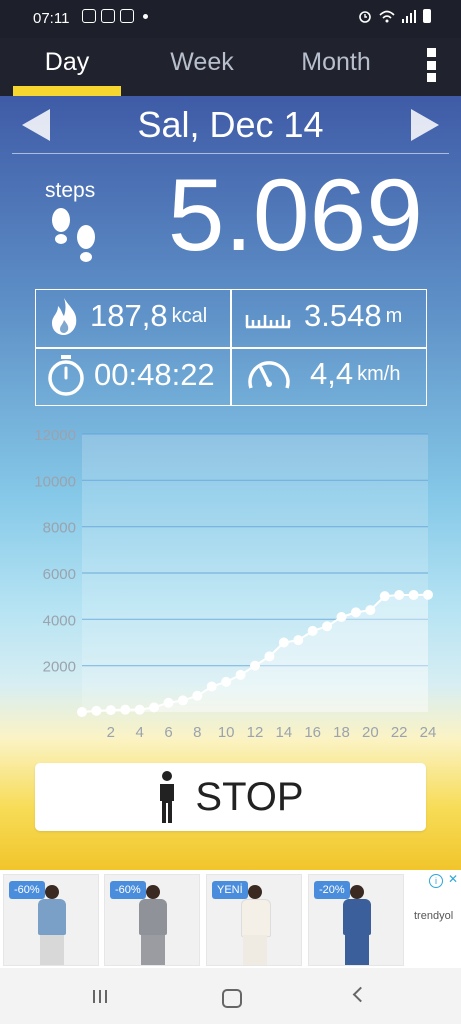  I want to click on recents-icon, so click(100, 996).